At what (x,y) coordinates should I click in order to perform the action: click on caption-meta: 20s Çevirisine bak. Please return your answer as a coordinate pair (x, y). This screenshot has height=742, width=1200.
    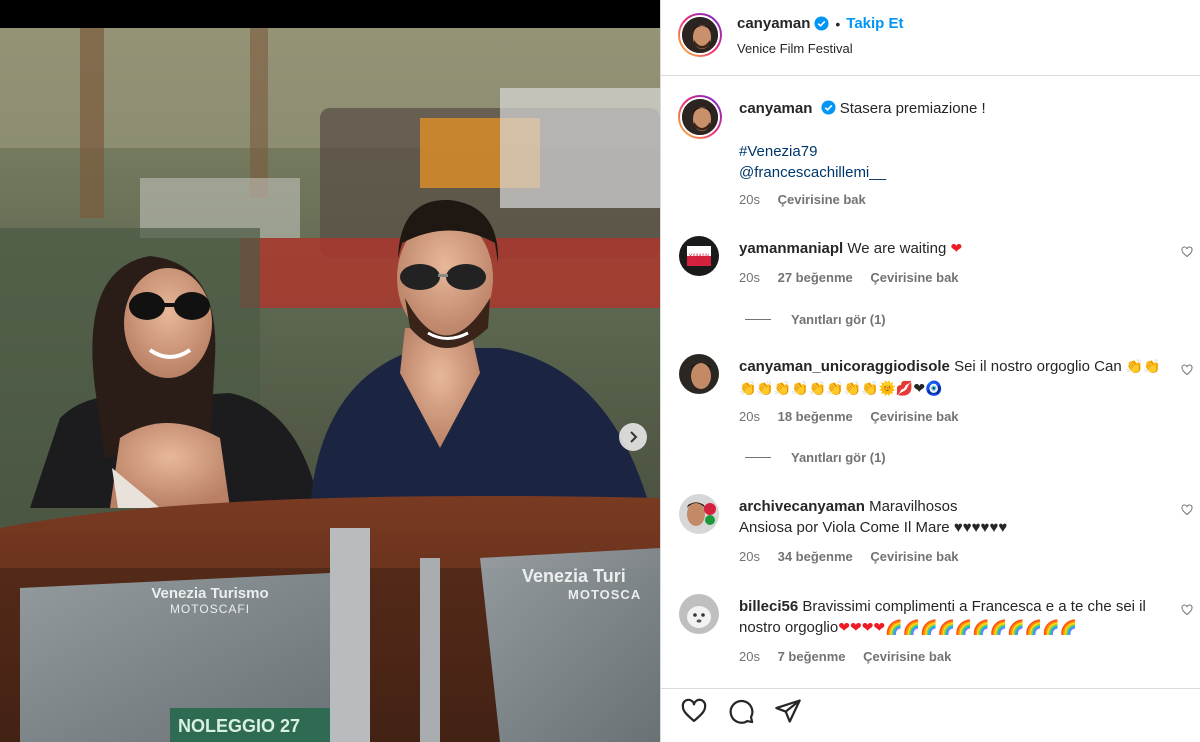
    Looking at the image, I should click on (809, 199).